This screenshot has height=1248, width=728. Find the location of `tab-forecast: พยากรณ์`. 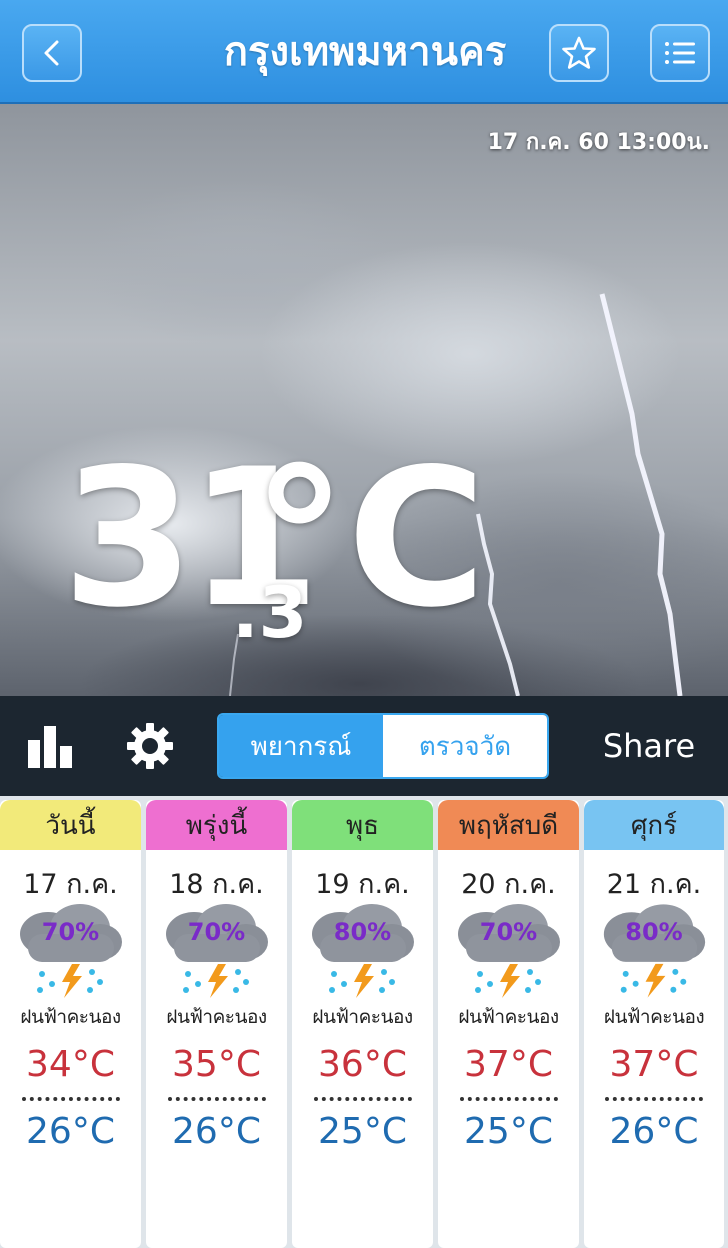

tab-forecast: พยากรณ์ is located at coordinates (301, 746).